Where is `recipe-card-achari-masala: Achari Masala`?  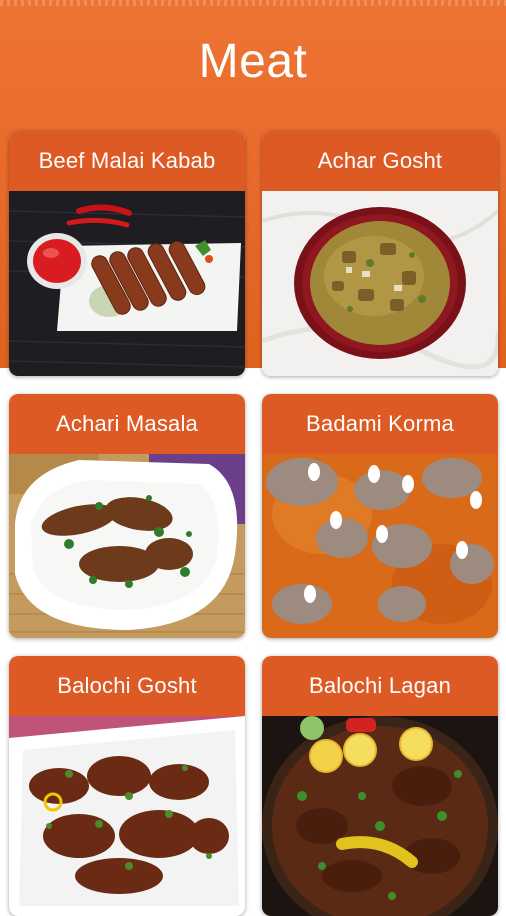 recipe-card-achari-masala: Achari Masala is located at coordinates (127, 516).